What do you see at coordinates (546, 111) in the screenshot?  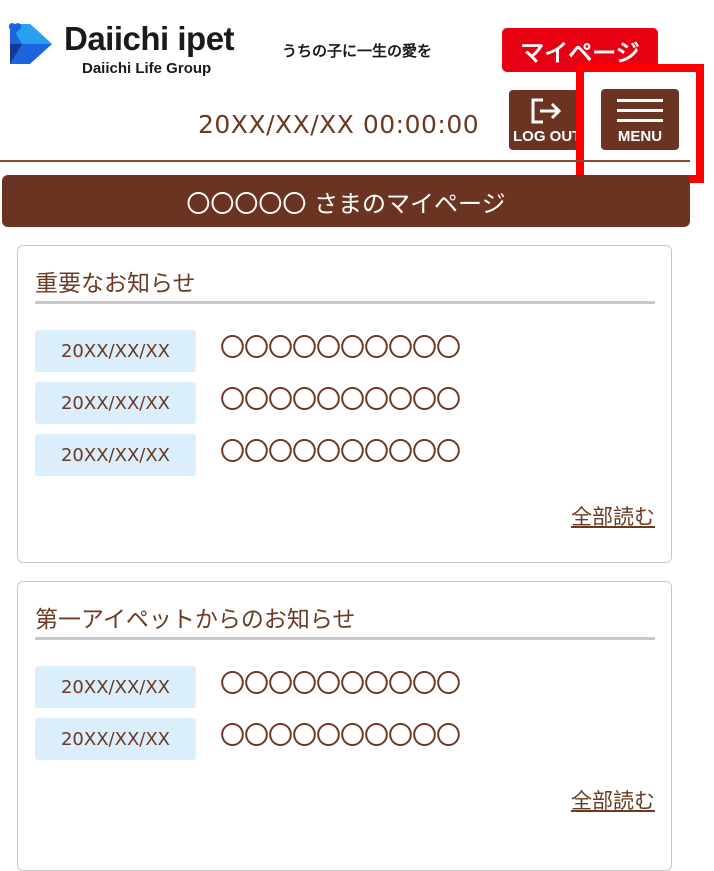 I see `logout-arrow-icon` at bounding box center [546, 111].